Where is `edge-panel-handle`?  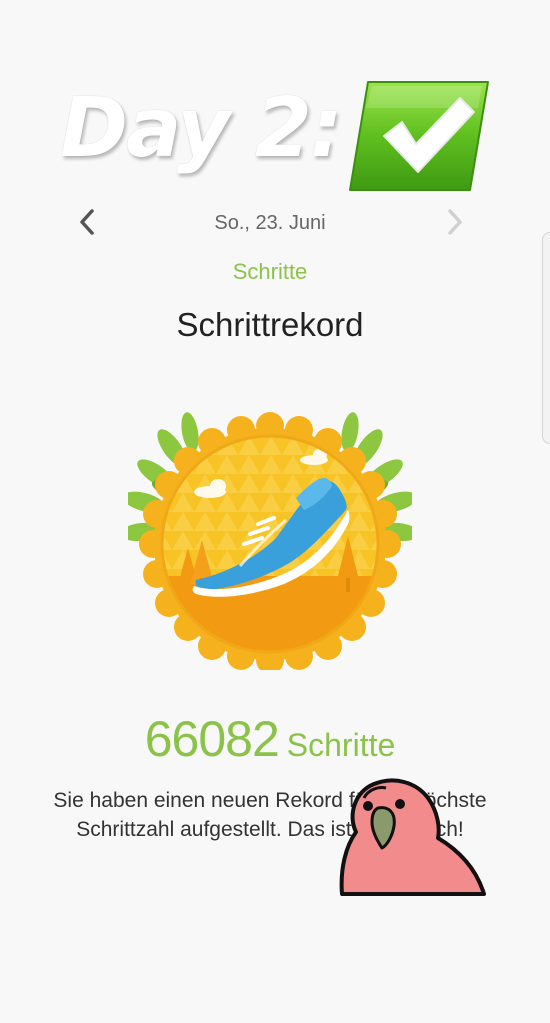 edge-panel-handle is located at coordinates (546, 338).